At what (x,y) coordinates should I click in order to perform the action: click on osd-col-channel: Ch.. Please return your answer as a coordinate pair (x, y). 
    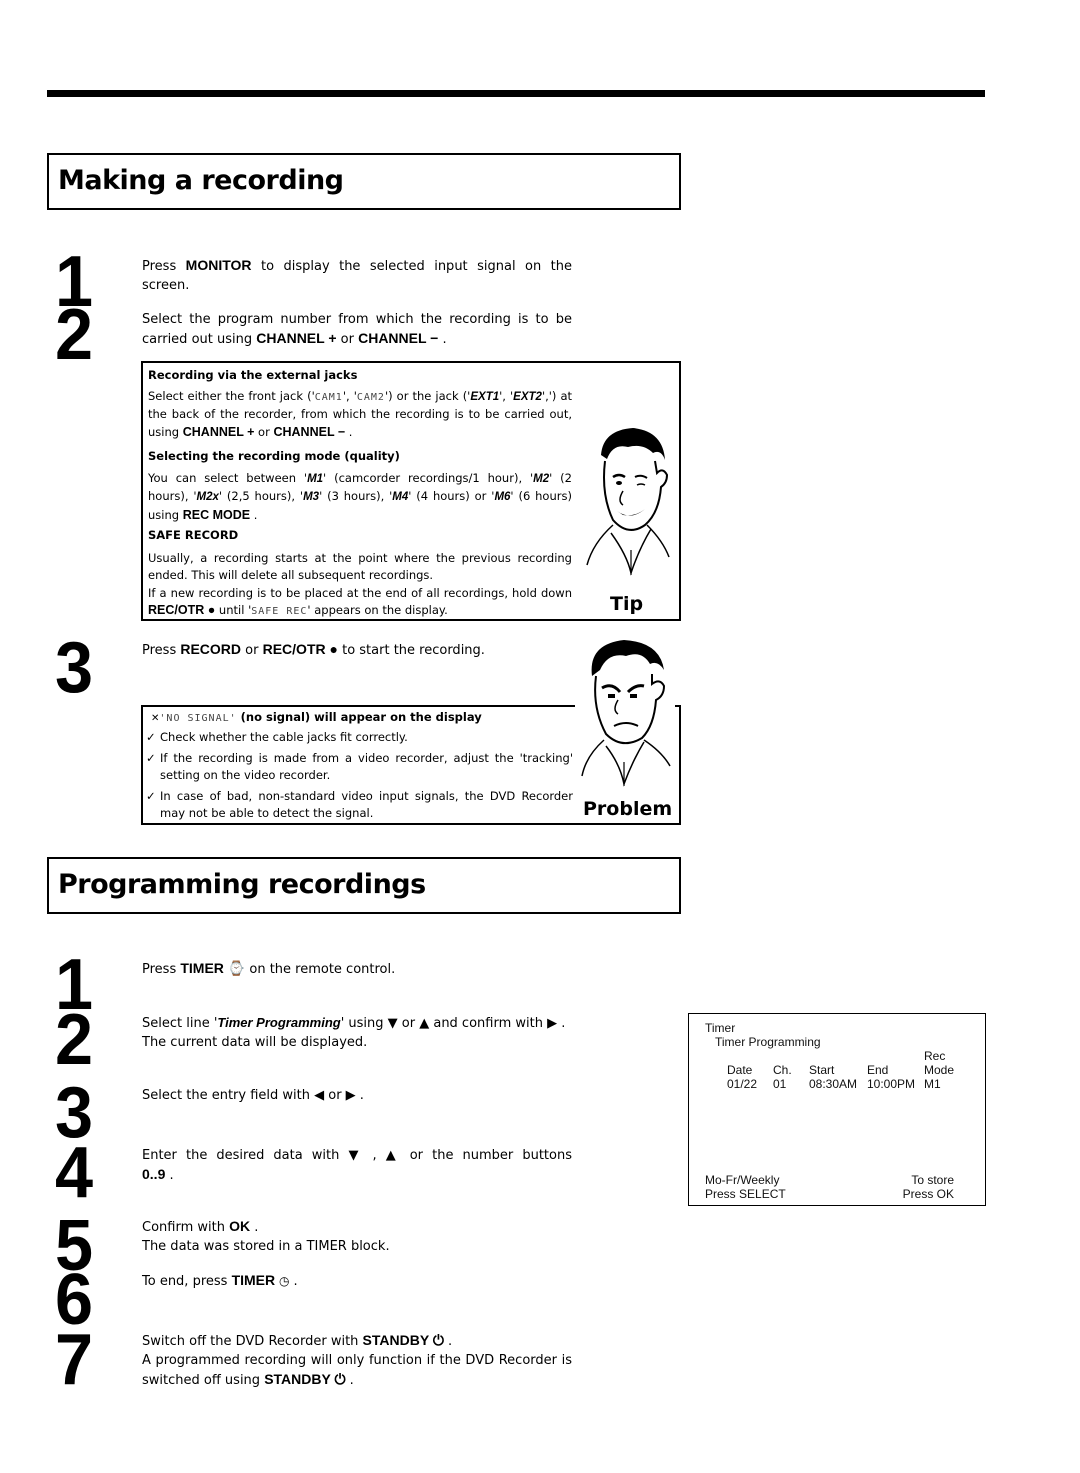
    Looking at the image, I should click on (782, 1070).